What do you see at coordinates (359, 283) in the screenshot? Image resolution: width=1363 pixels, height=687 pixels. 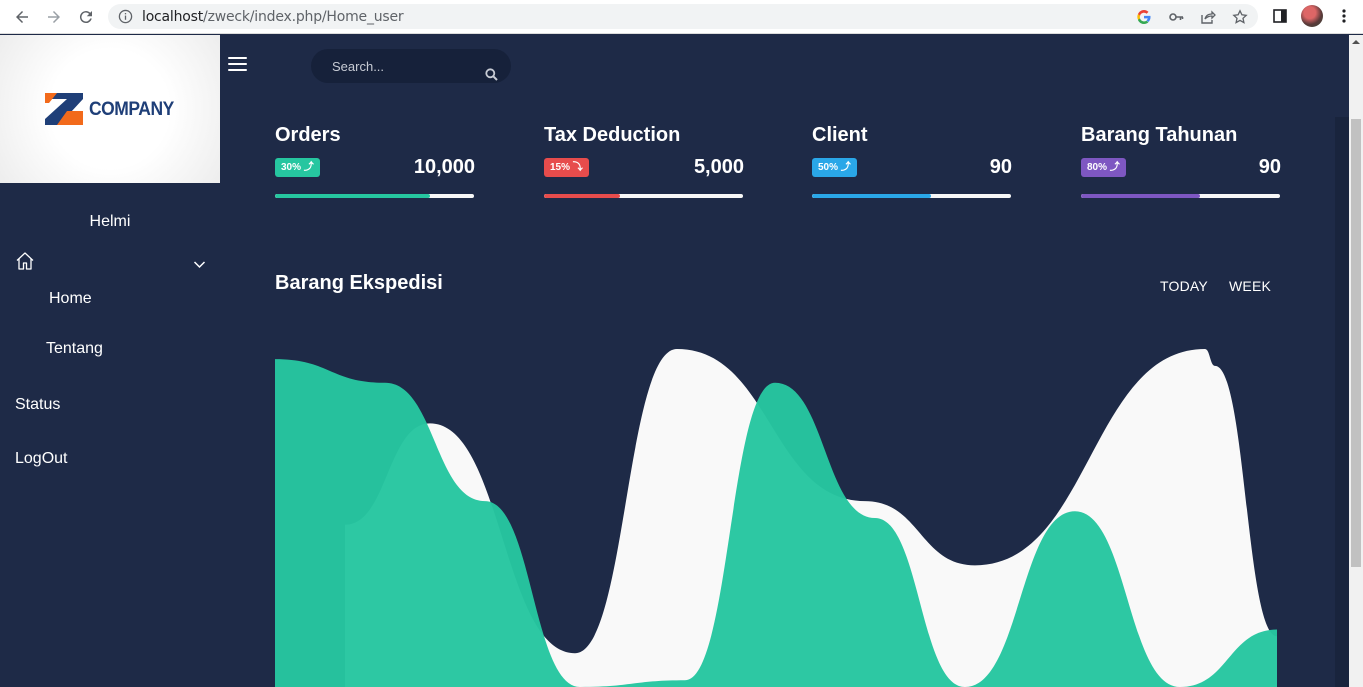 I see `chart-title: Barang Ekspedisi` at bounding box center [359, 283].